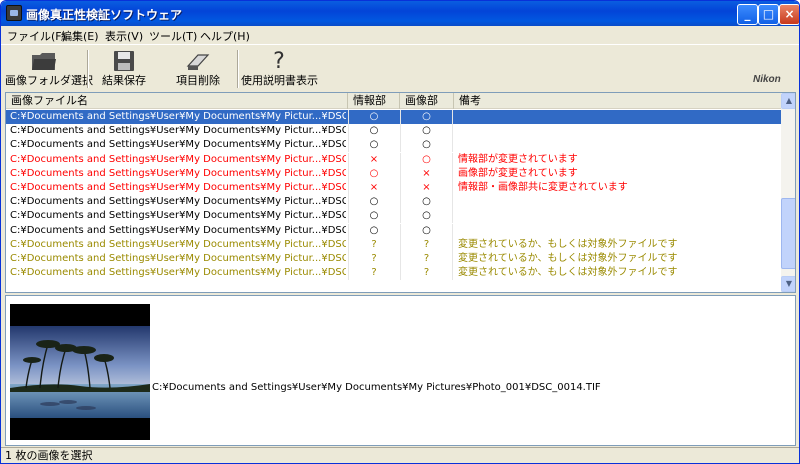 The image size is (800, 464). I want to click on minimize-icon: _, so click(747, 14).